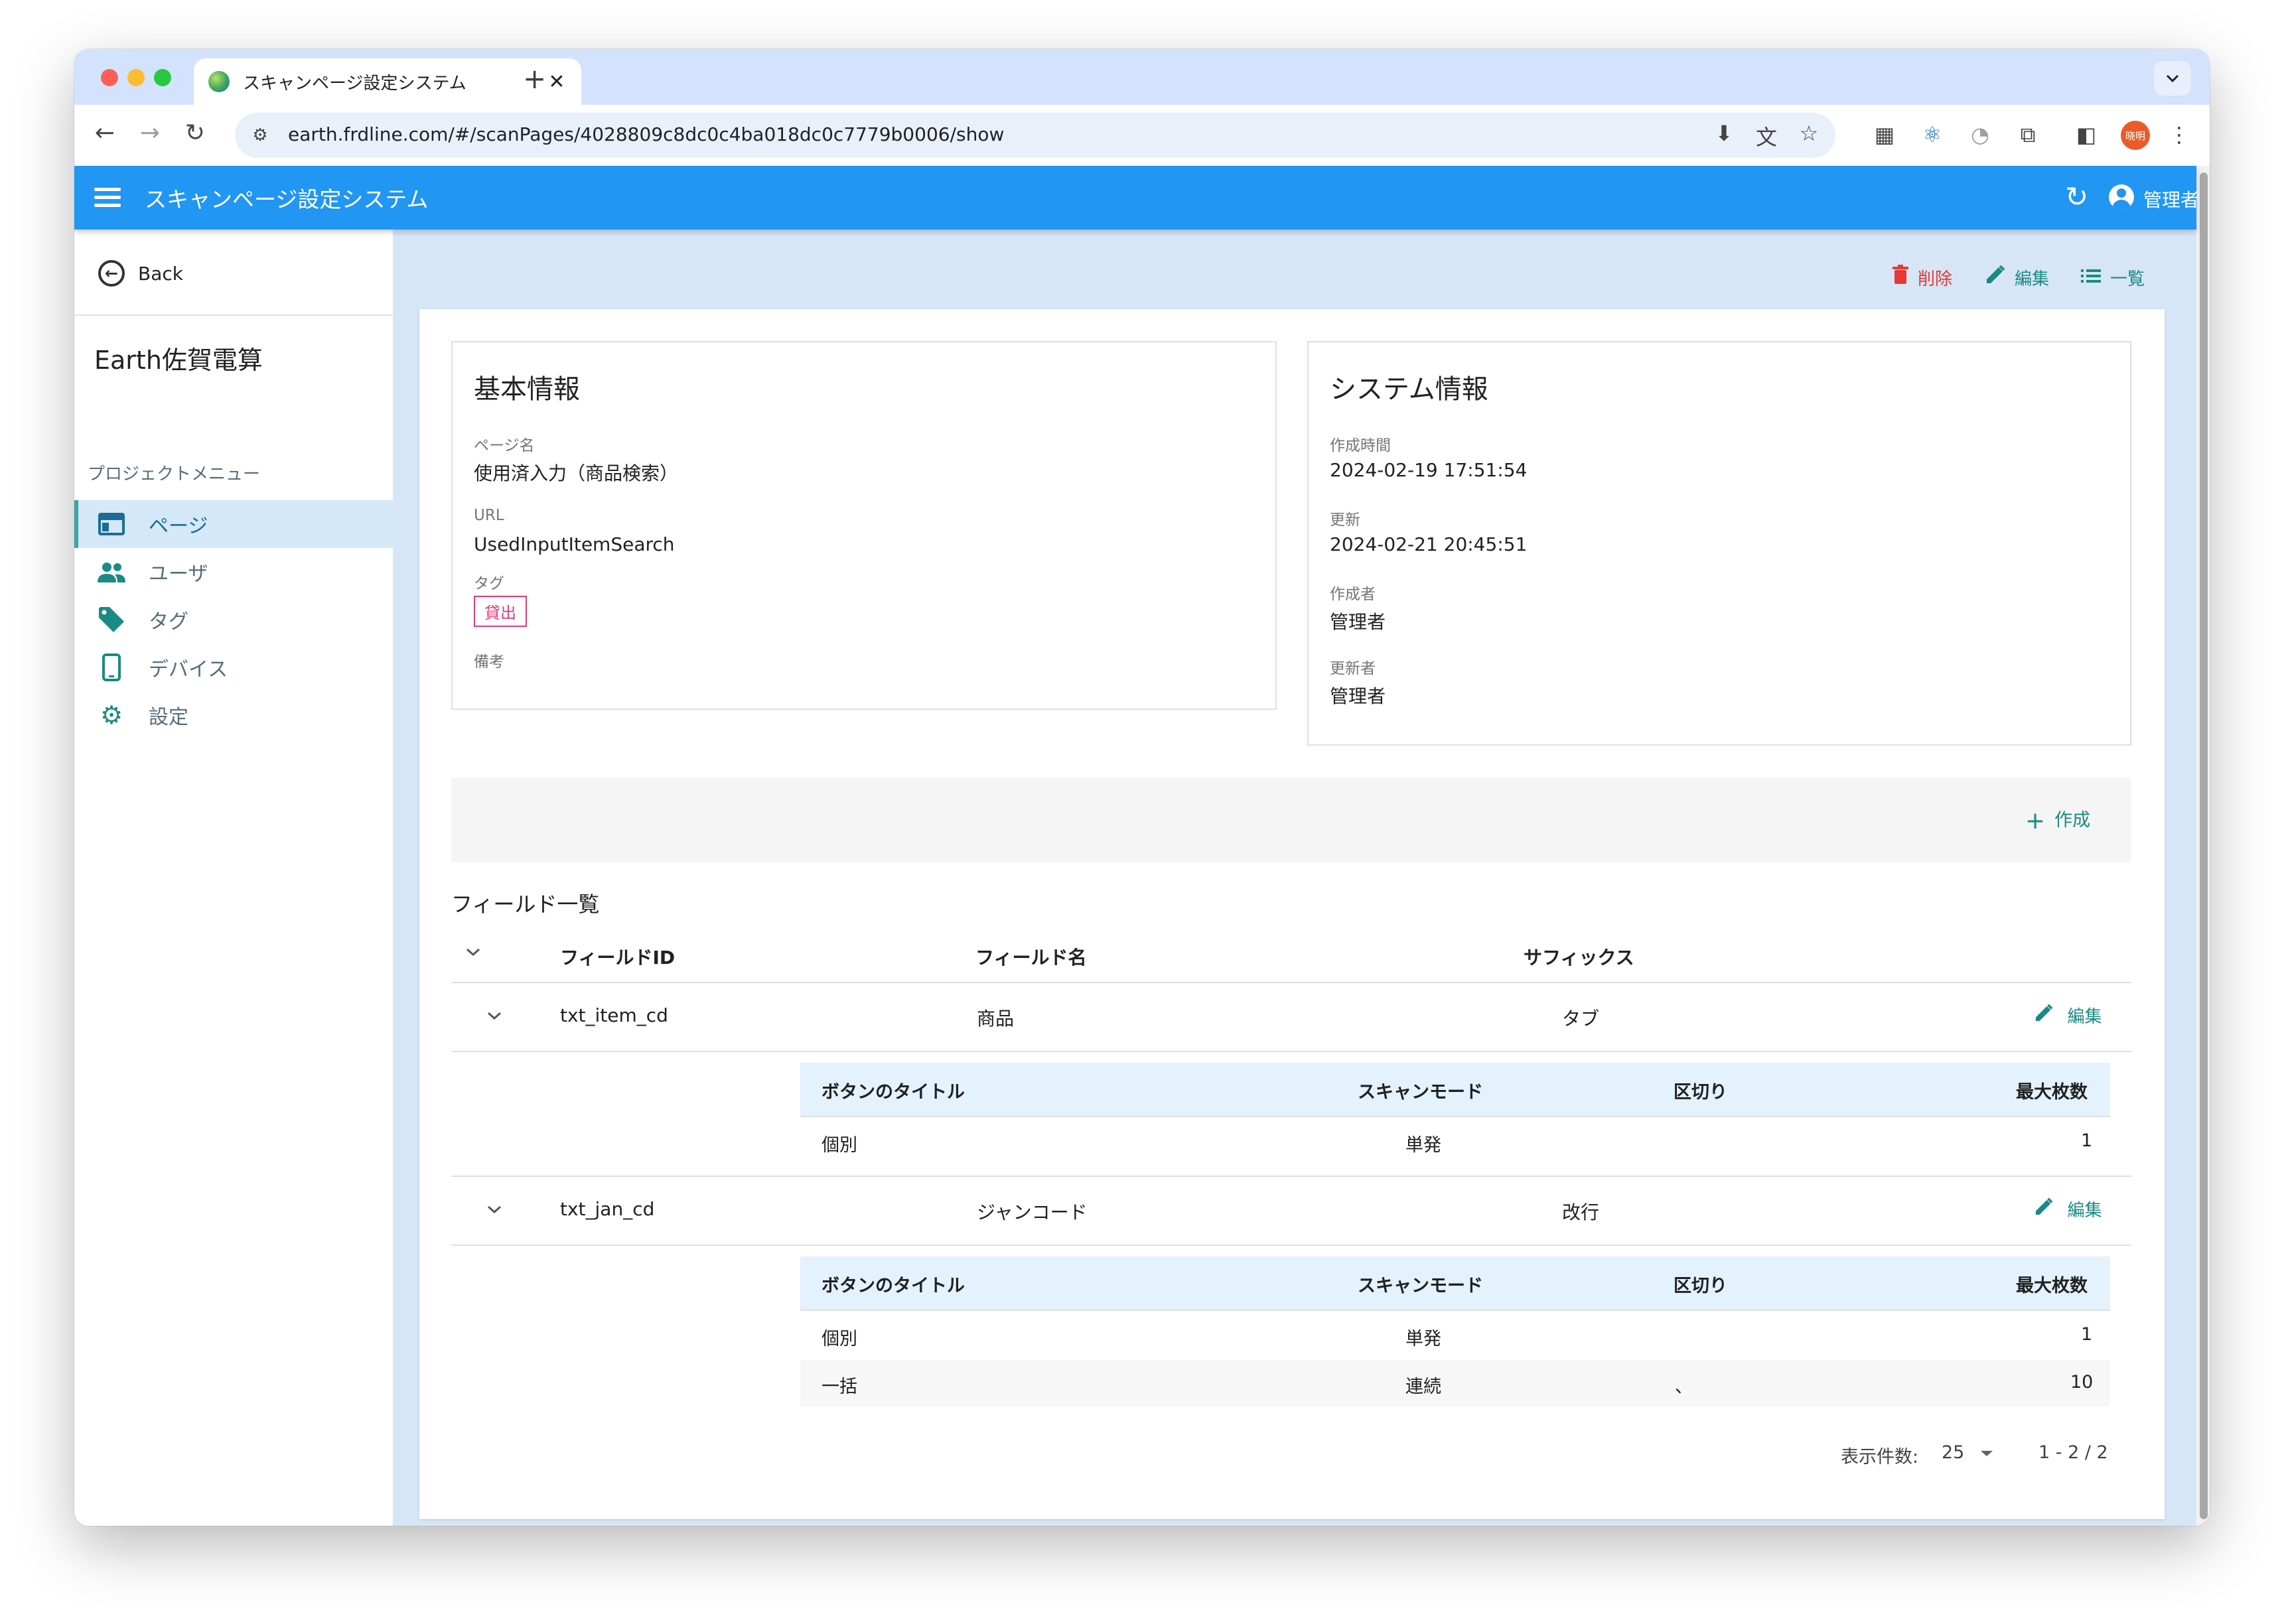 This screenshot has height=1624, width=2284. I want to click on sidebar-item-label: ページ, so click(178, 526).